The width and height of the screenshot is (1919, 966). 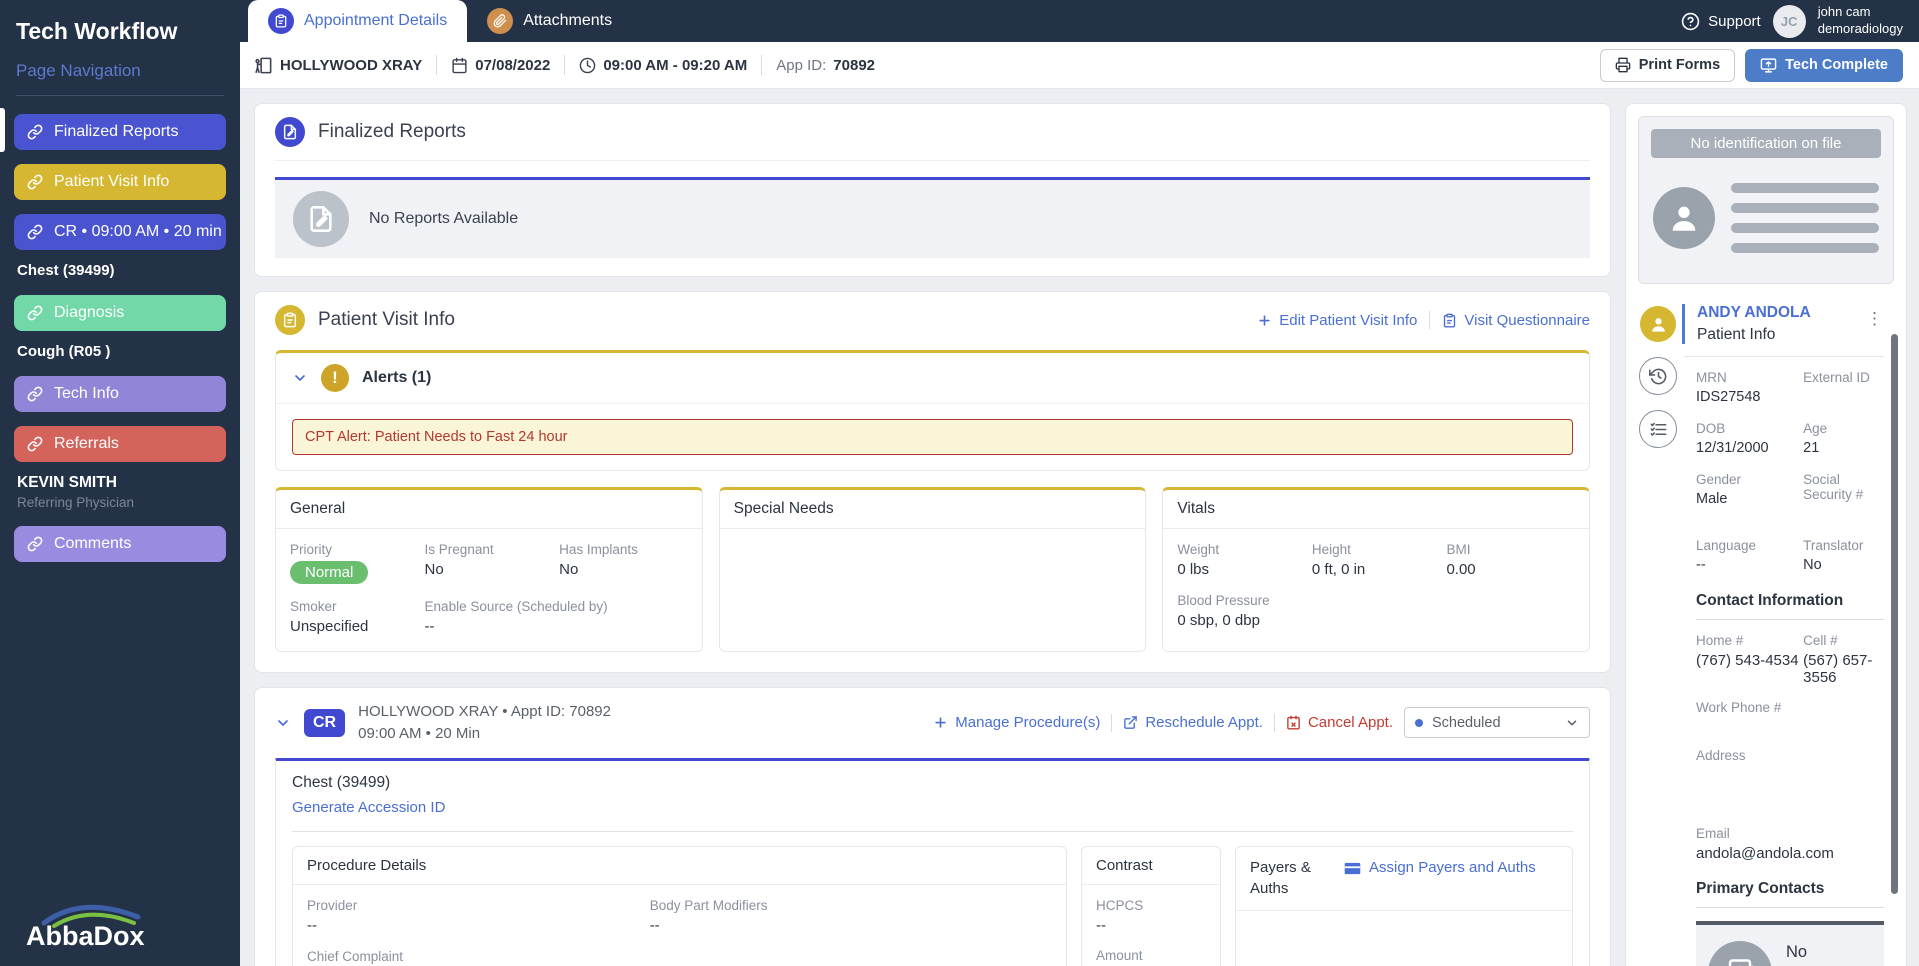 I want to click on patient-name-link: ANDY ANDOLA, so click(x=1754, y=313).